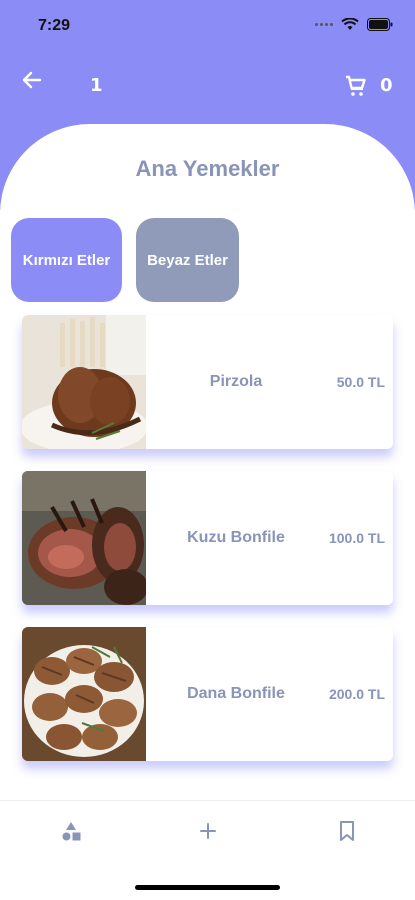 This screenshot has height=900, width=415. What do you see at coordinates (96, 85) in the screenshot?
I see `counter-value: 1` at bounding box center [96, 85].